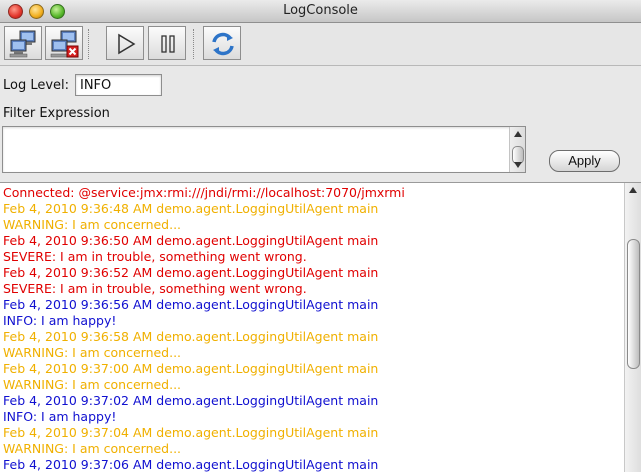 Image resolution: width=641 pixels, height=472 pixels. I want to click on window-title: LogConsole, so click(320, 10).